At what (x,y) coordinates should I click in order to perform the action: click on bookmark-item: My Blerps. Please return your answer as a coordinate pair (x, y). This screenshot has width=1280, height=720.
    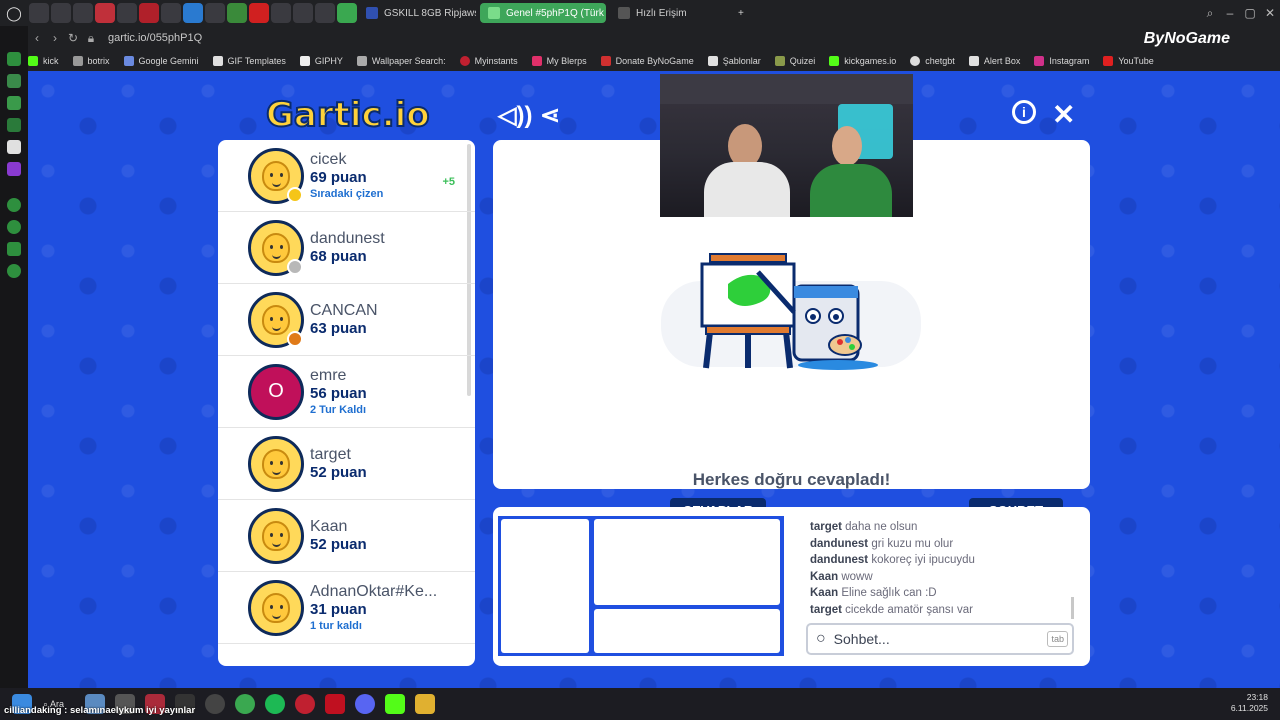
    Looking at the image, I should click on (559, 60).